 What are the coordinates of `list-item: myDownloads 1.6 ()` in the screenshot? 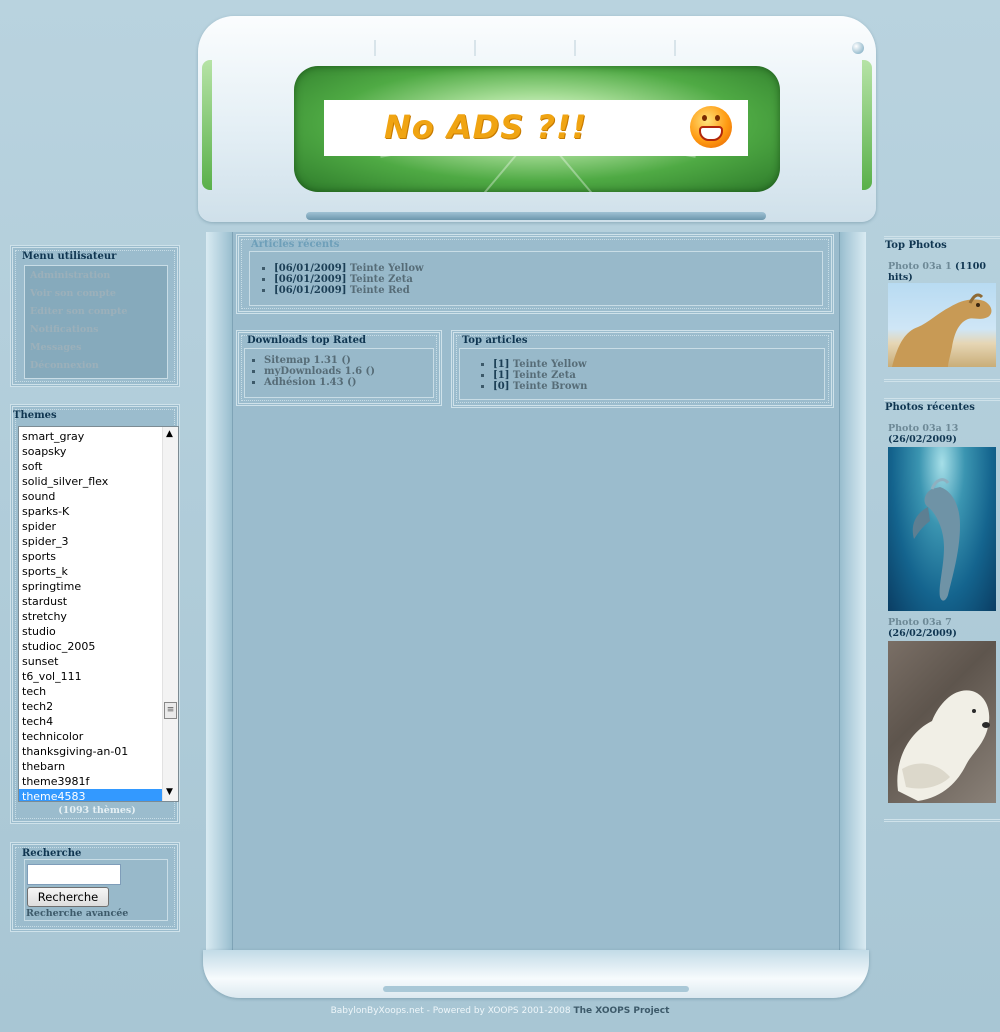 It's located at (319, 371).